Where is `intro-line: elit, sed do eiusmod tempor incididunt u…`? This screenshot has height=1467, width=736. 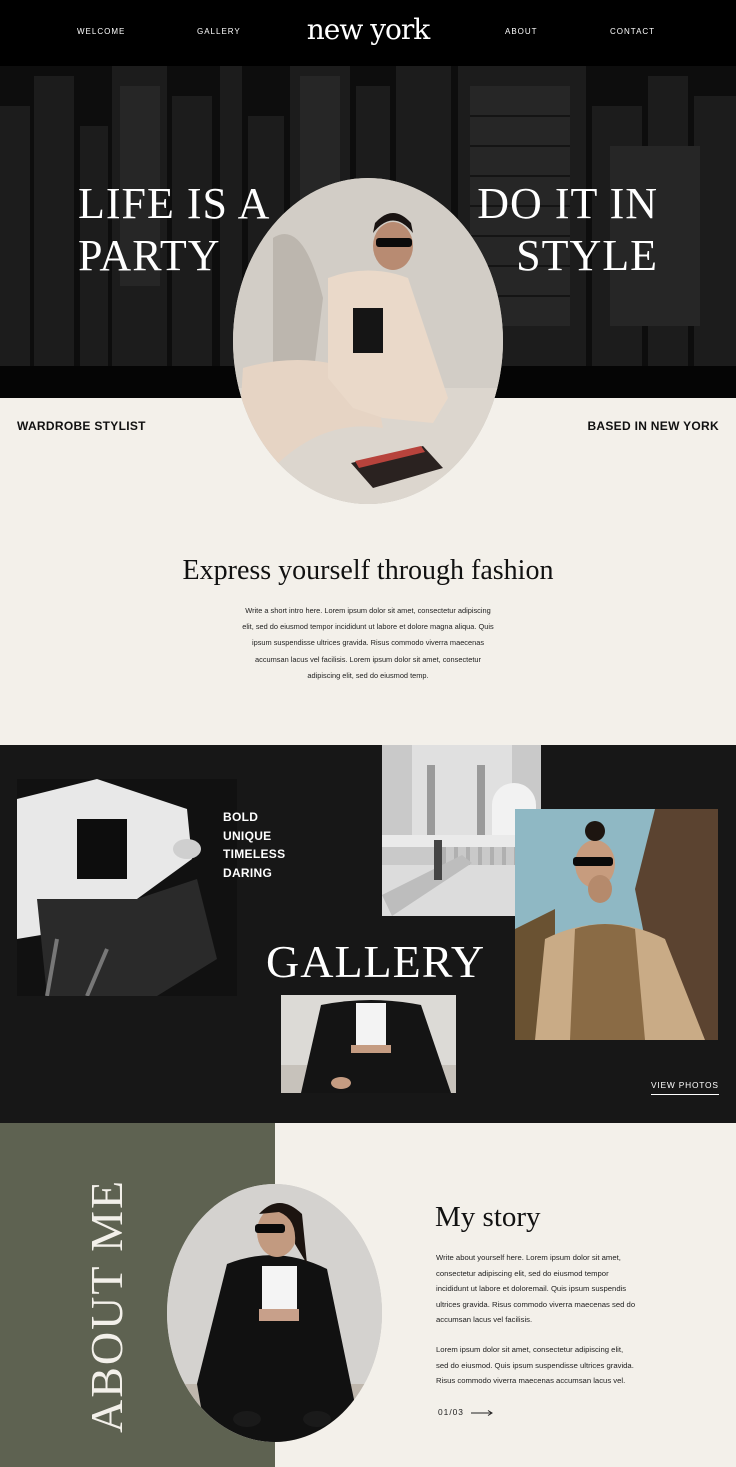
intro-line: elit, sed do eiusmod tempor incididunt u… is located at coordinates (368, 627).